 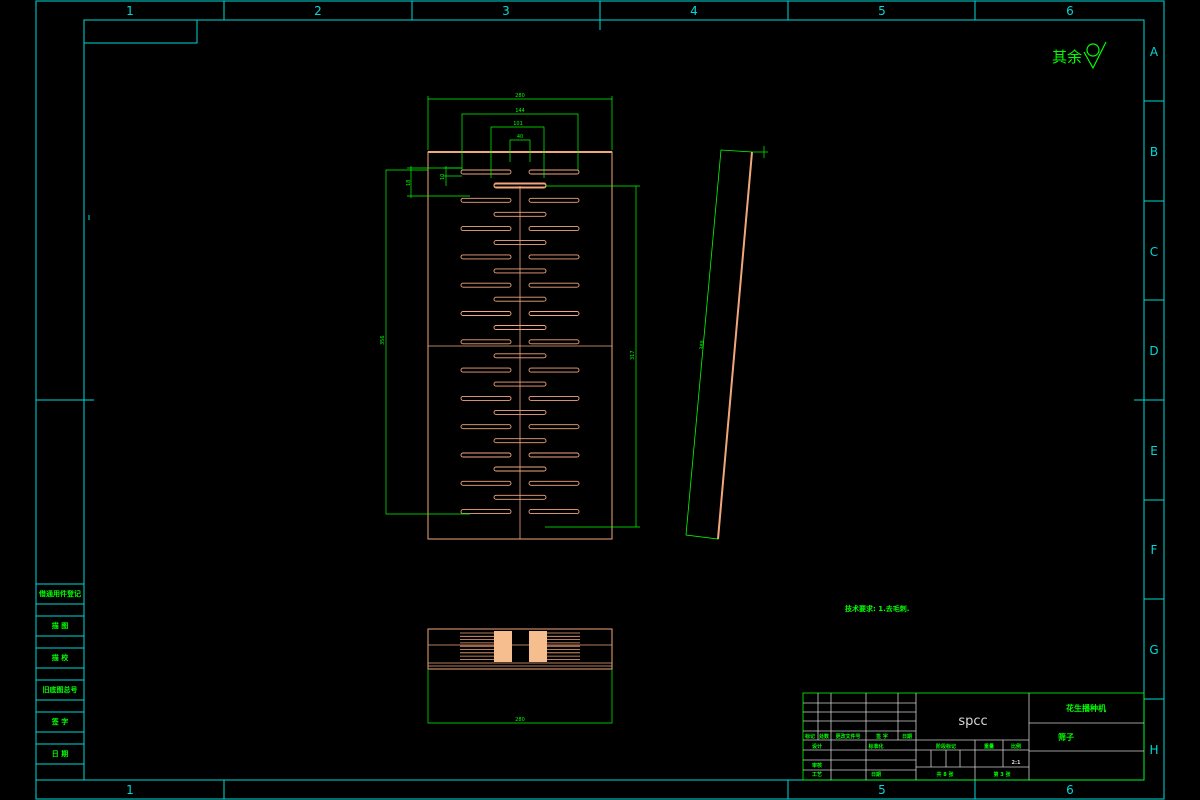 What do you see at coordinates (1153, 351) in the screenshot?
I see `row-label-d: D` at bounding box center [1153, 351].